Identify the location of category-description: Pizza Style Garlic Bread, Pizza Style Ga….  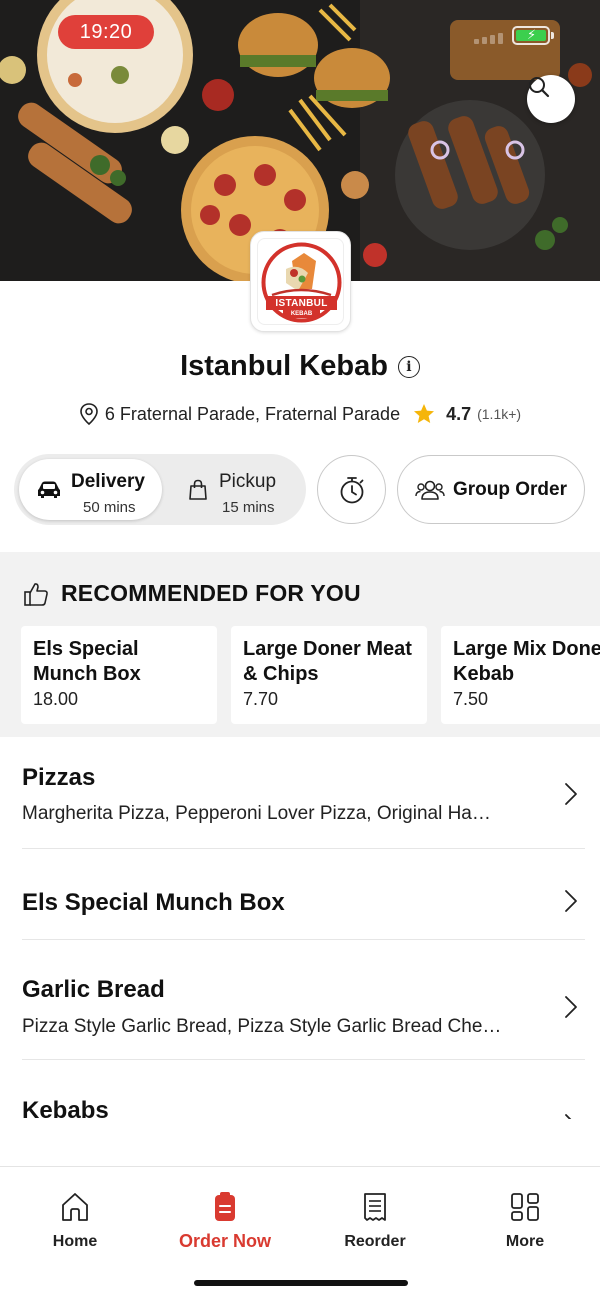
(262, 1026).